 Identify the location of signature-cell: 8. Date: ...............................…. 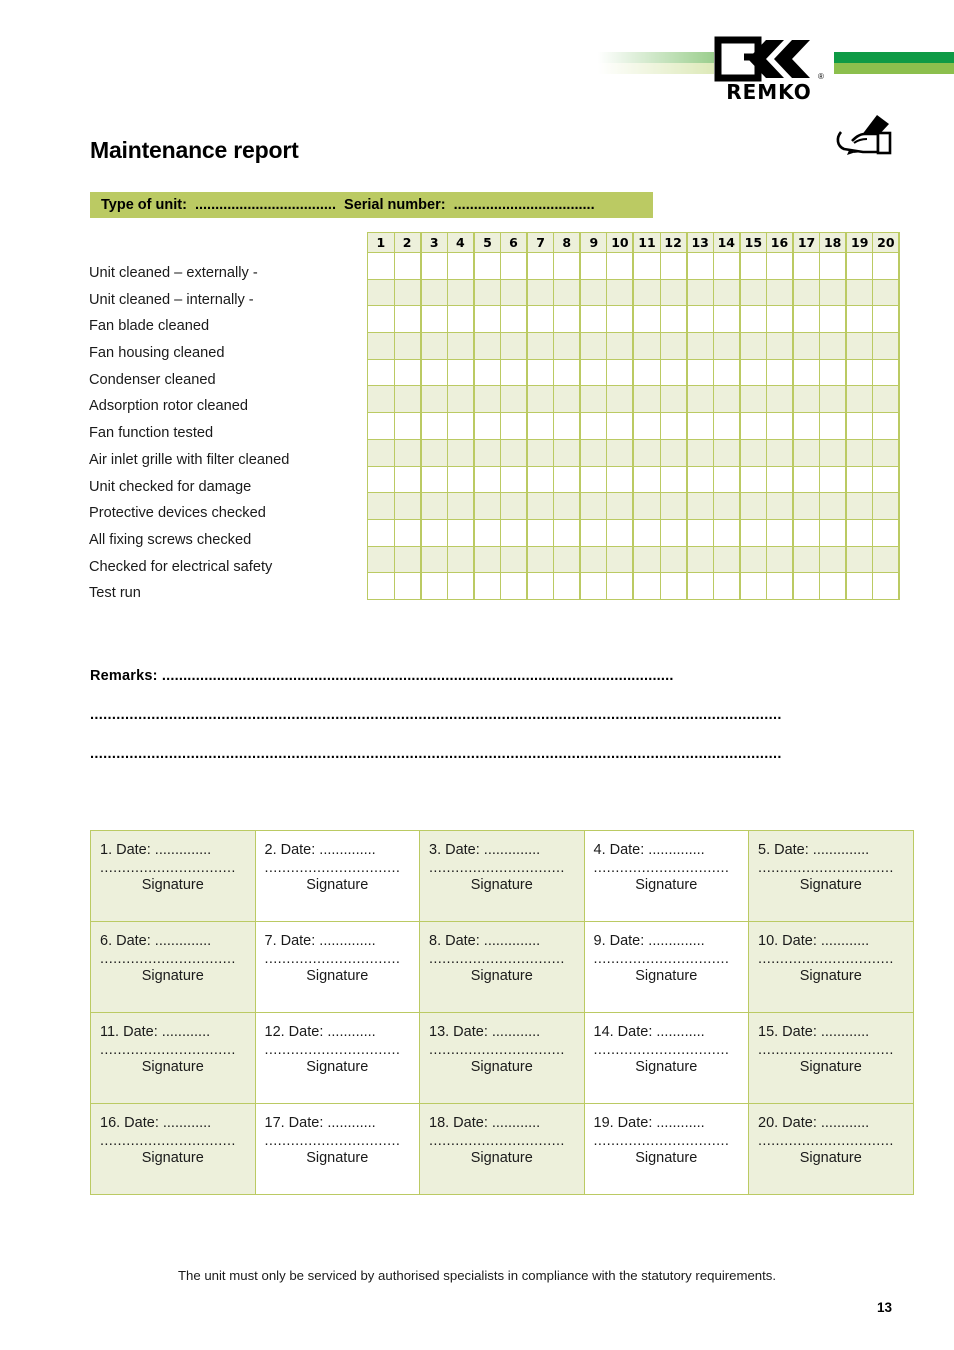
(502, 967).